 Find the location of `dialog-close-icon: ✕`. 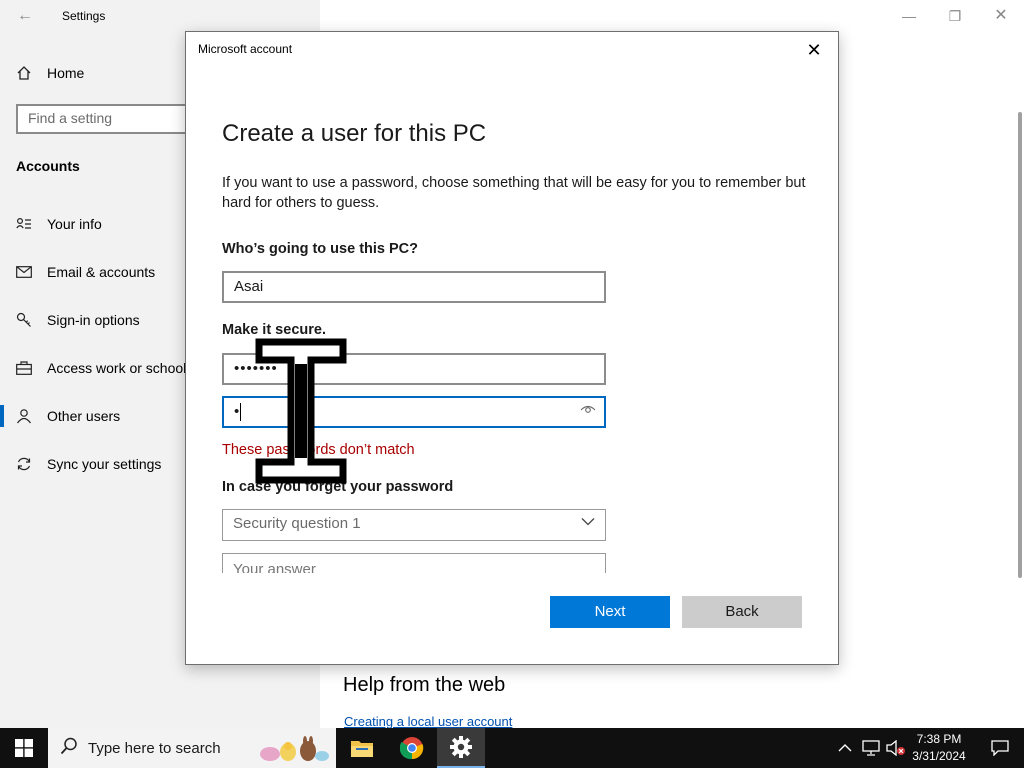

dialog-close-icon: ✕ is located at coordinates (814, 50).